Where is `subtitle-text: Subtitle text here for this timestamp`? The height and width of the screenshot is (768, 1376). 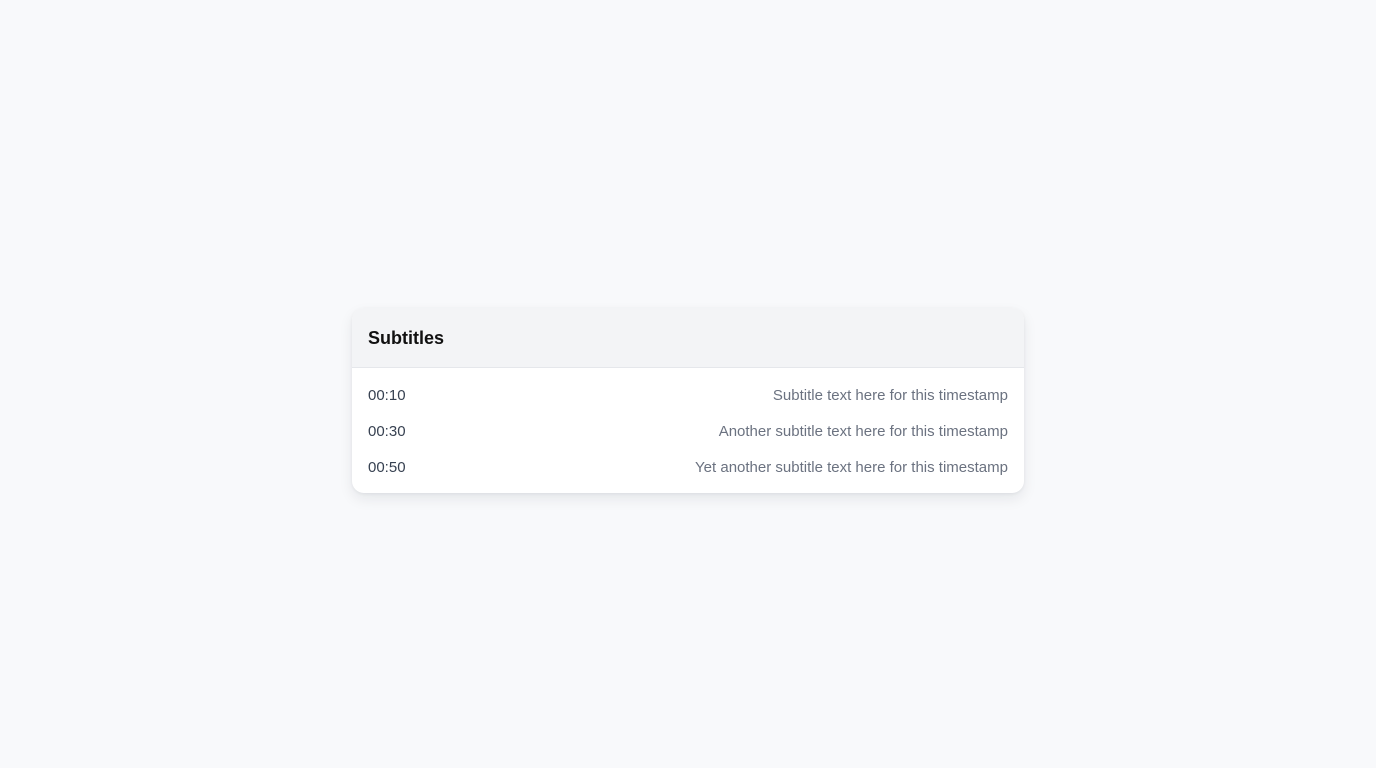 subtitle-text: Subtitle text here for this timestamp is located at coordinates (890, 395).